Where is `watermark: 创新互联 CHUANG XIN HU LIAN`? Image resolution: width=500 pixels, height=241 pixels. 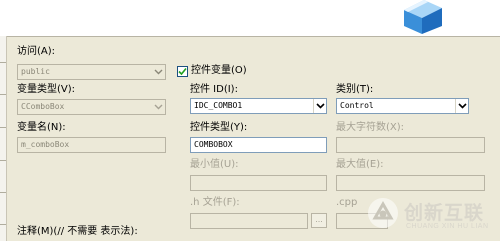 watermark: 创新互联 CHUANG XIN HU LIAN is located at coordinates (432, 215).